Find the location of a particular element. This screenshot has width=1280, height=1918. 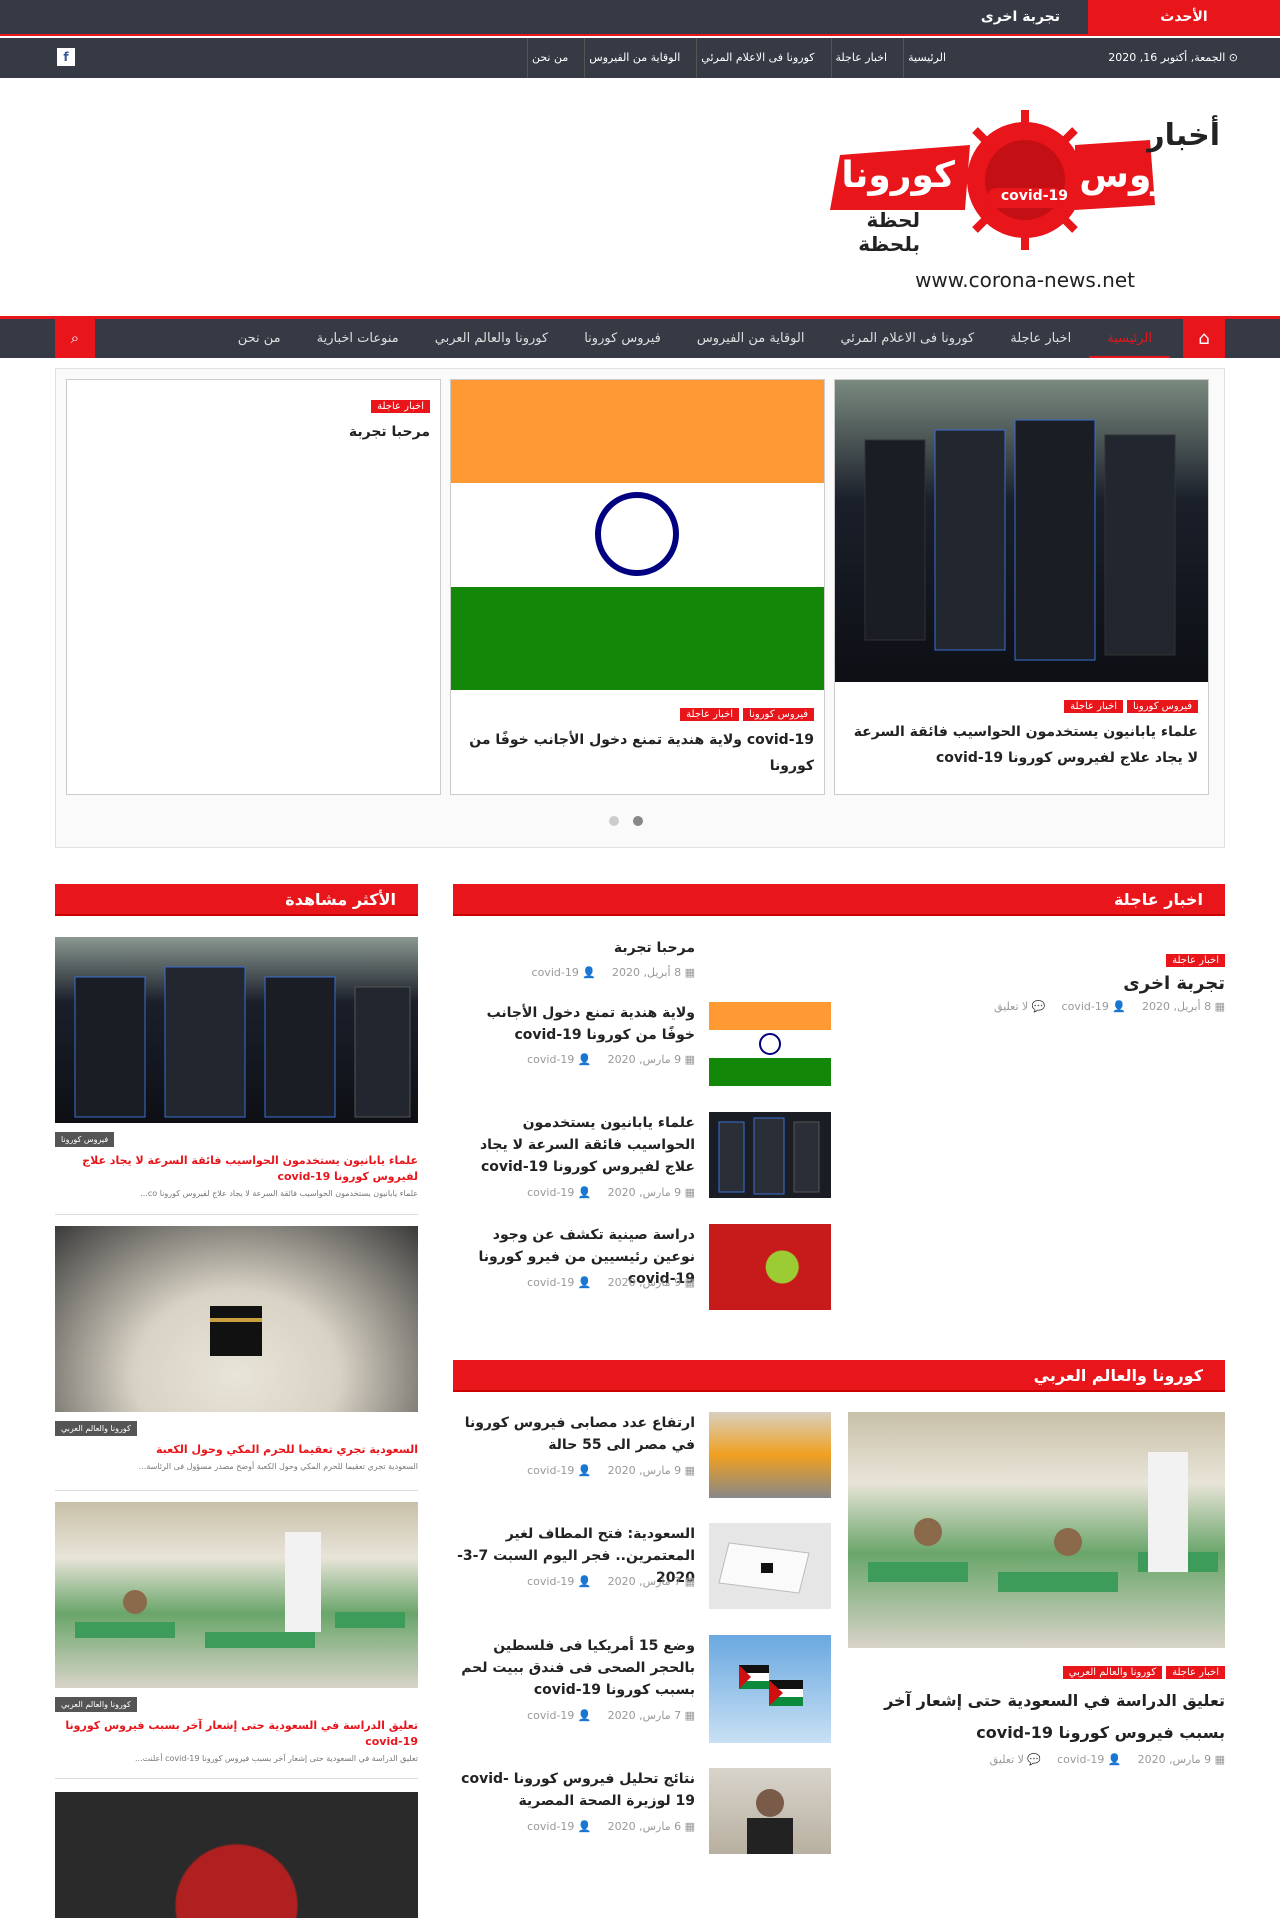

main-tag: كورونا والعالم العربي is located at coordinates (1112, 1672).